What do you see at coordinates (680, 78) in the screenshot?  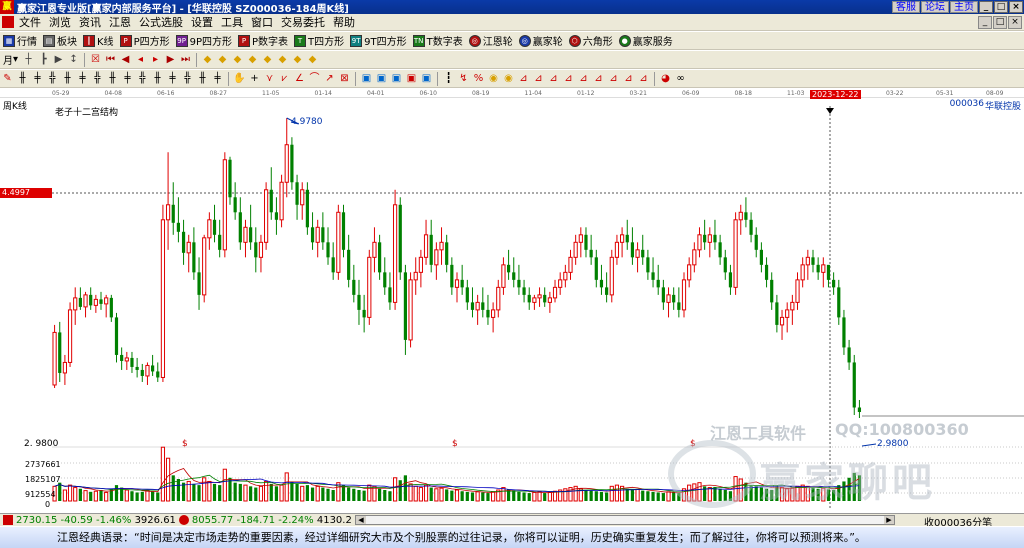 I see `infinity-icon: ∞` at bounding box center [680, 78].